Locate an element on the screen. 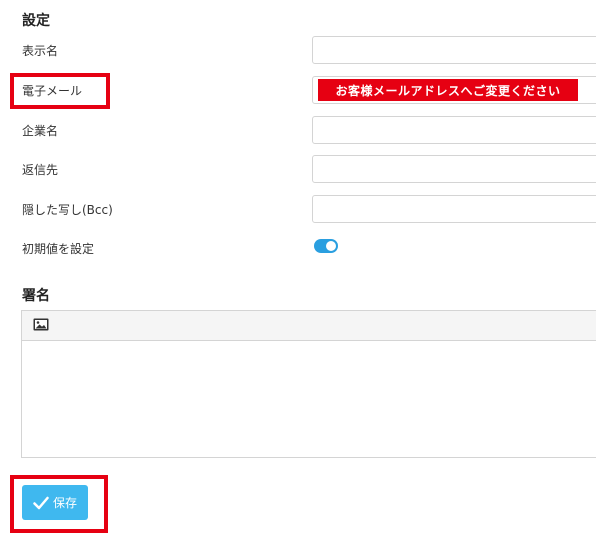 This screenshot has width=596, height=539. editor-toolbar is located at coordinates (309, 326).